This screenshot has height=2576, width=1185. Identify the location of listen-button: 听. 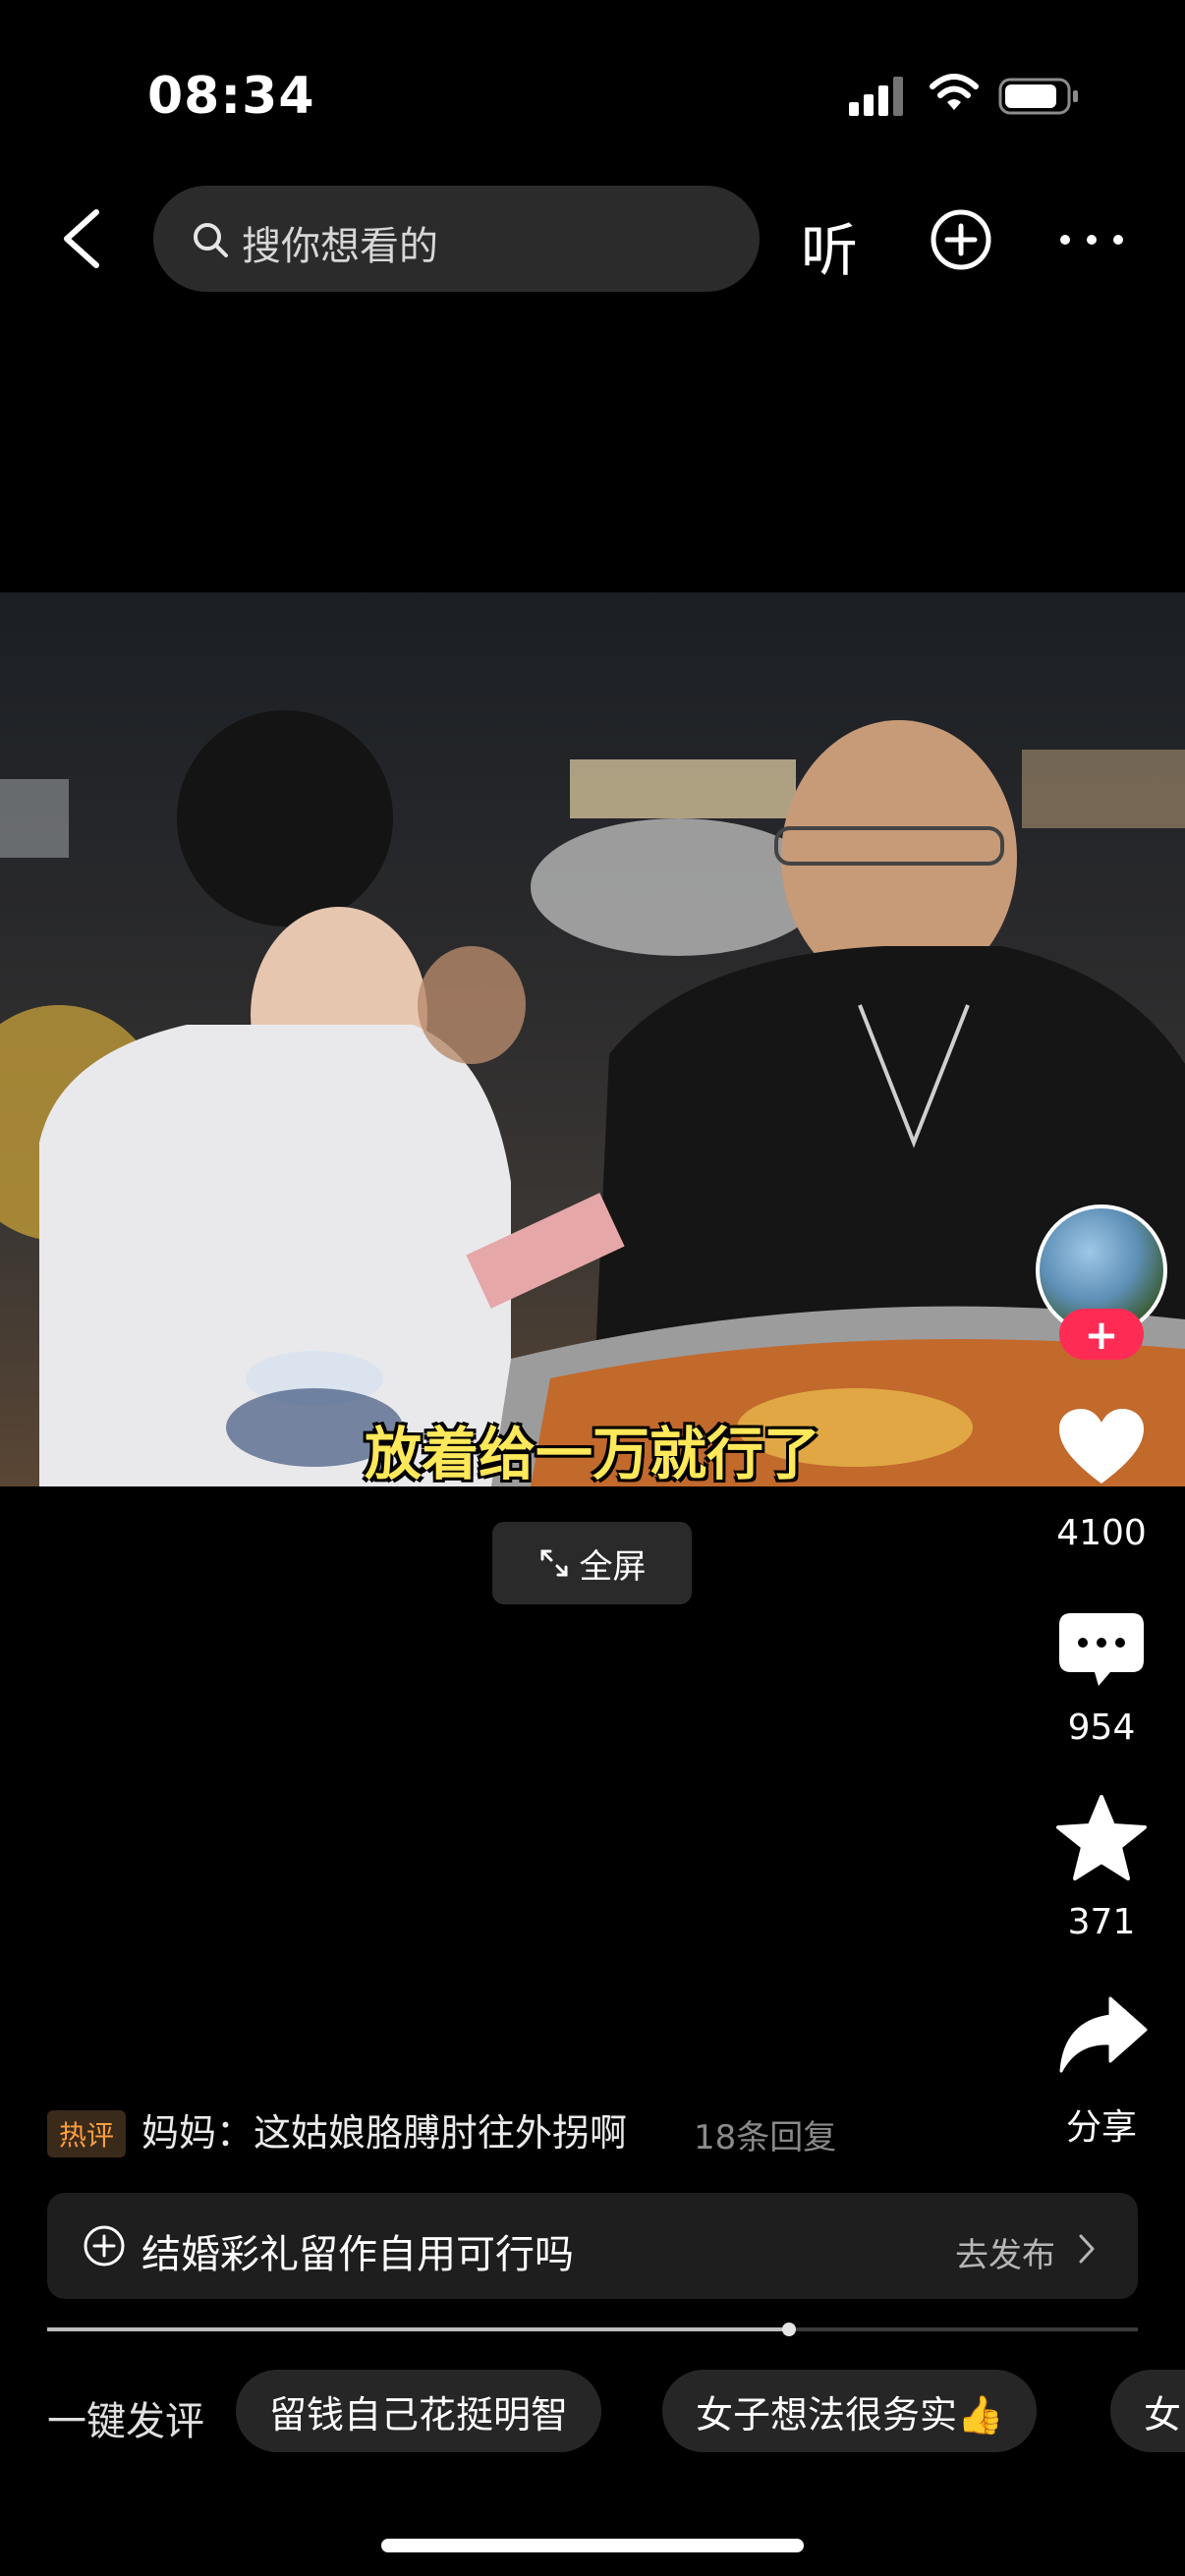
(830, 245).